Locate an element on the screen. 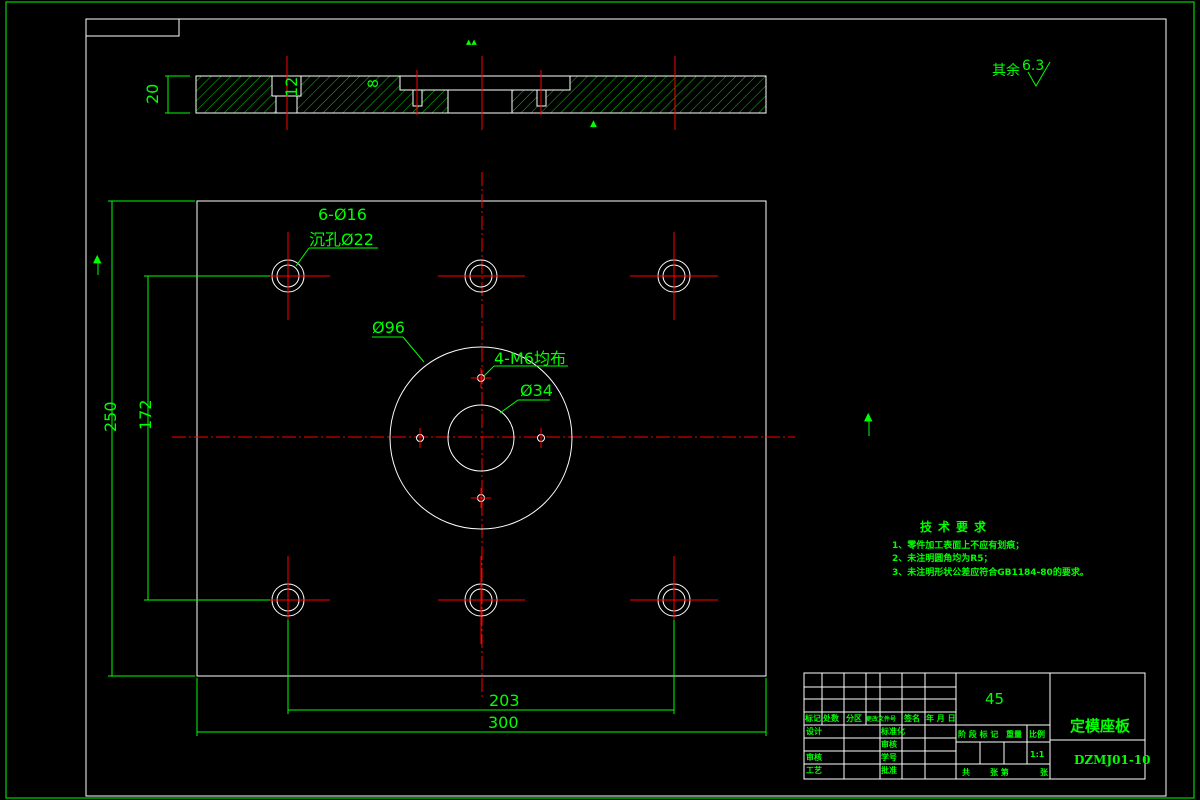 The image size is (1200, 800). dim-height-172: 172 is located at coordinates (145, 414).